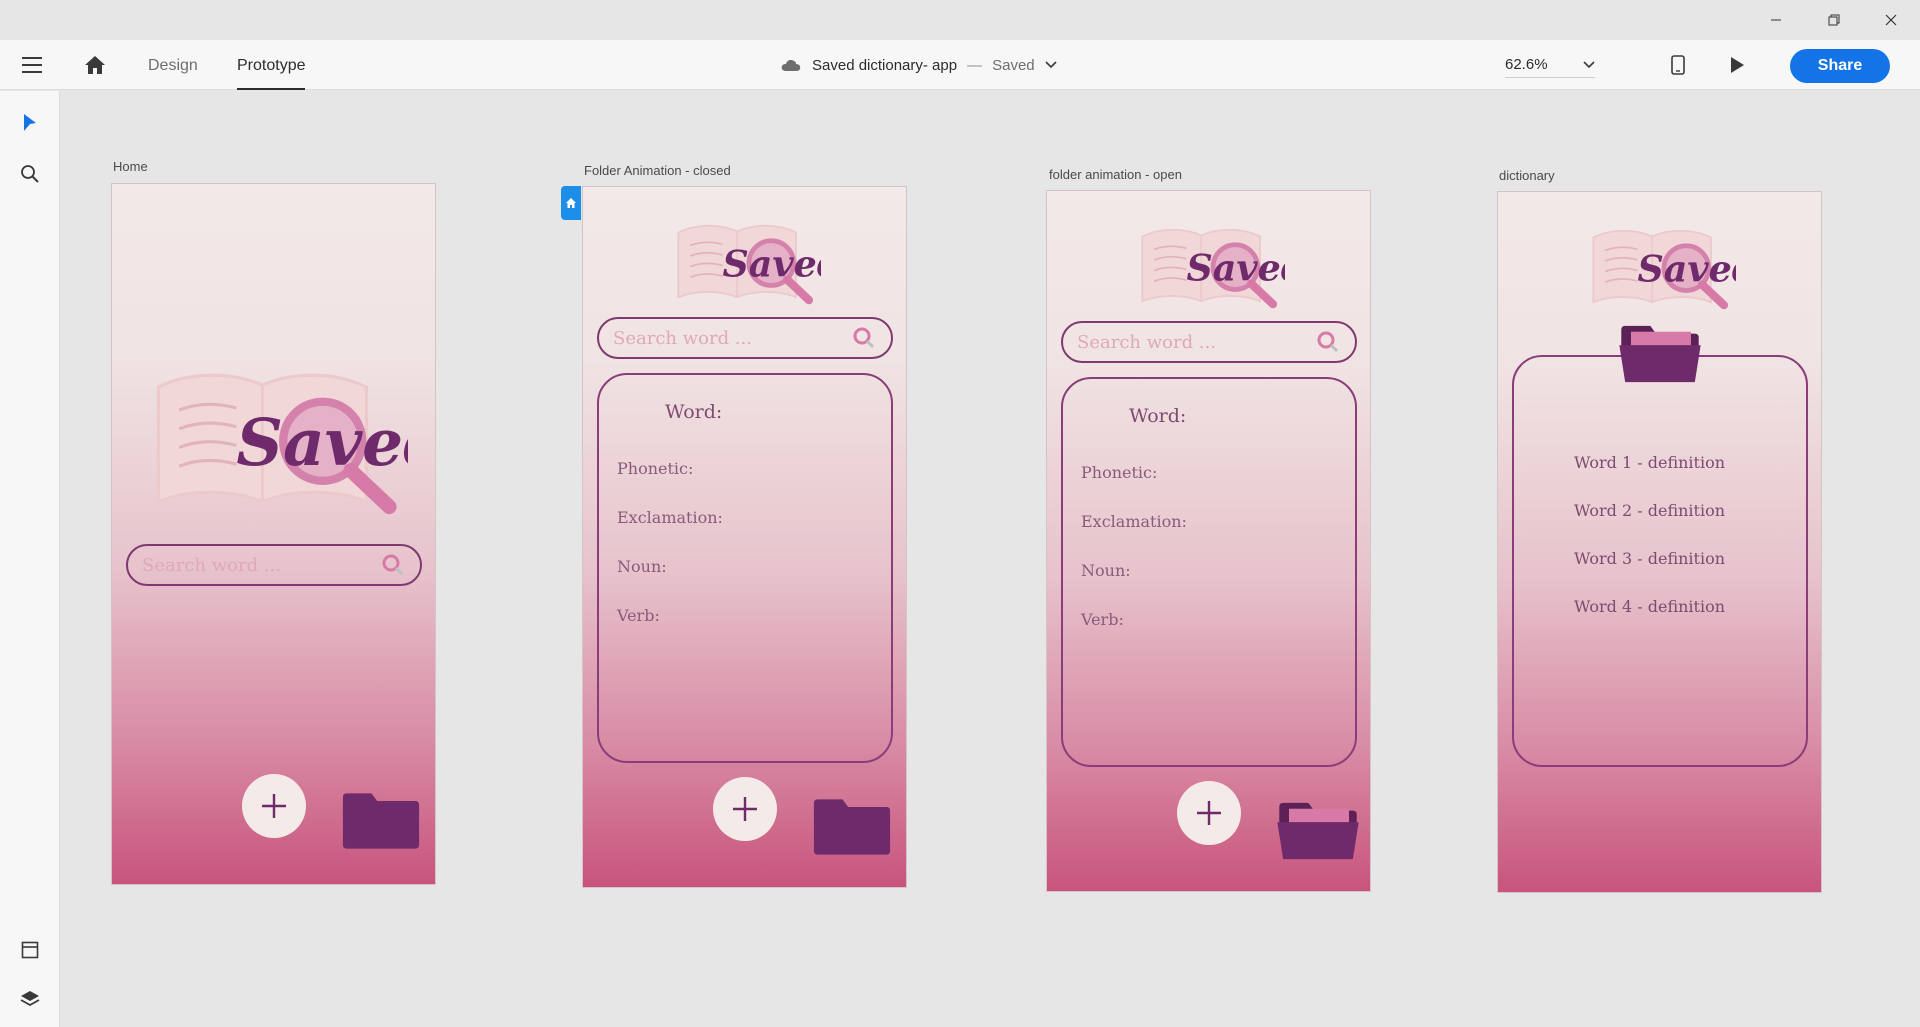 The height and width of the screenshot is (1027, 1920). What do you see at coordinates (1649, 462) in the screenshot?
I see `dictionary-entry: Word 1 - definition` at bounding box center [1649, 462].